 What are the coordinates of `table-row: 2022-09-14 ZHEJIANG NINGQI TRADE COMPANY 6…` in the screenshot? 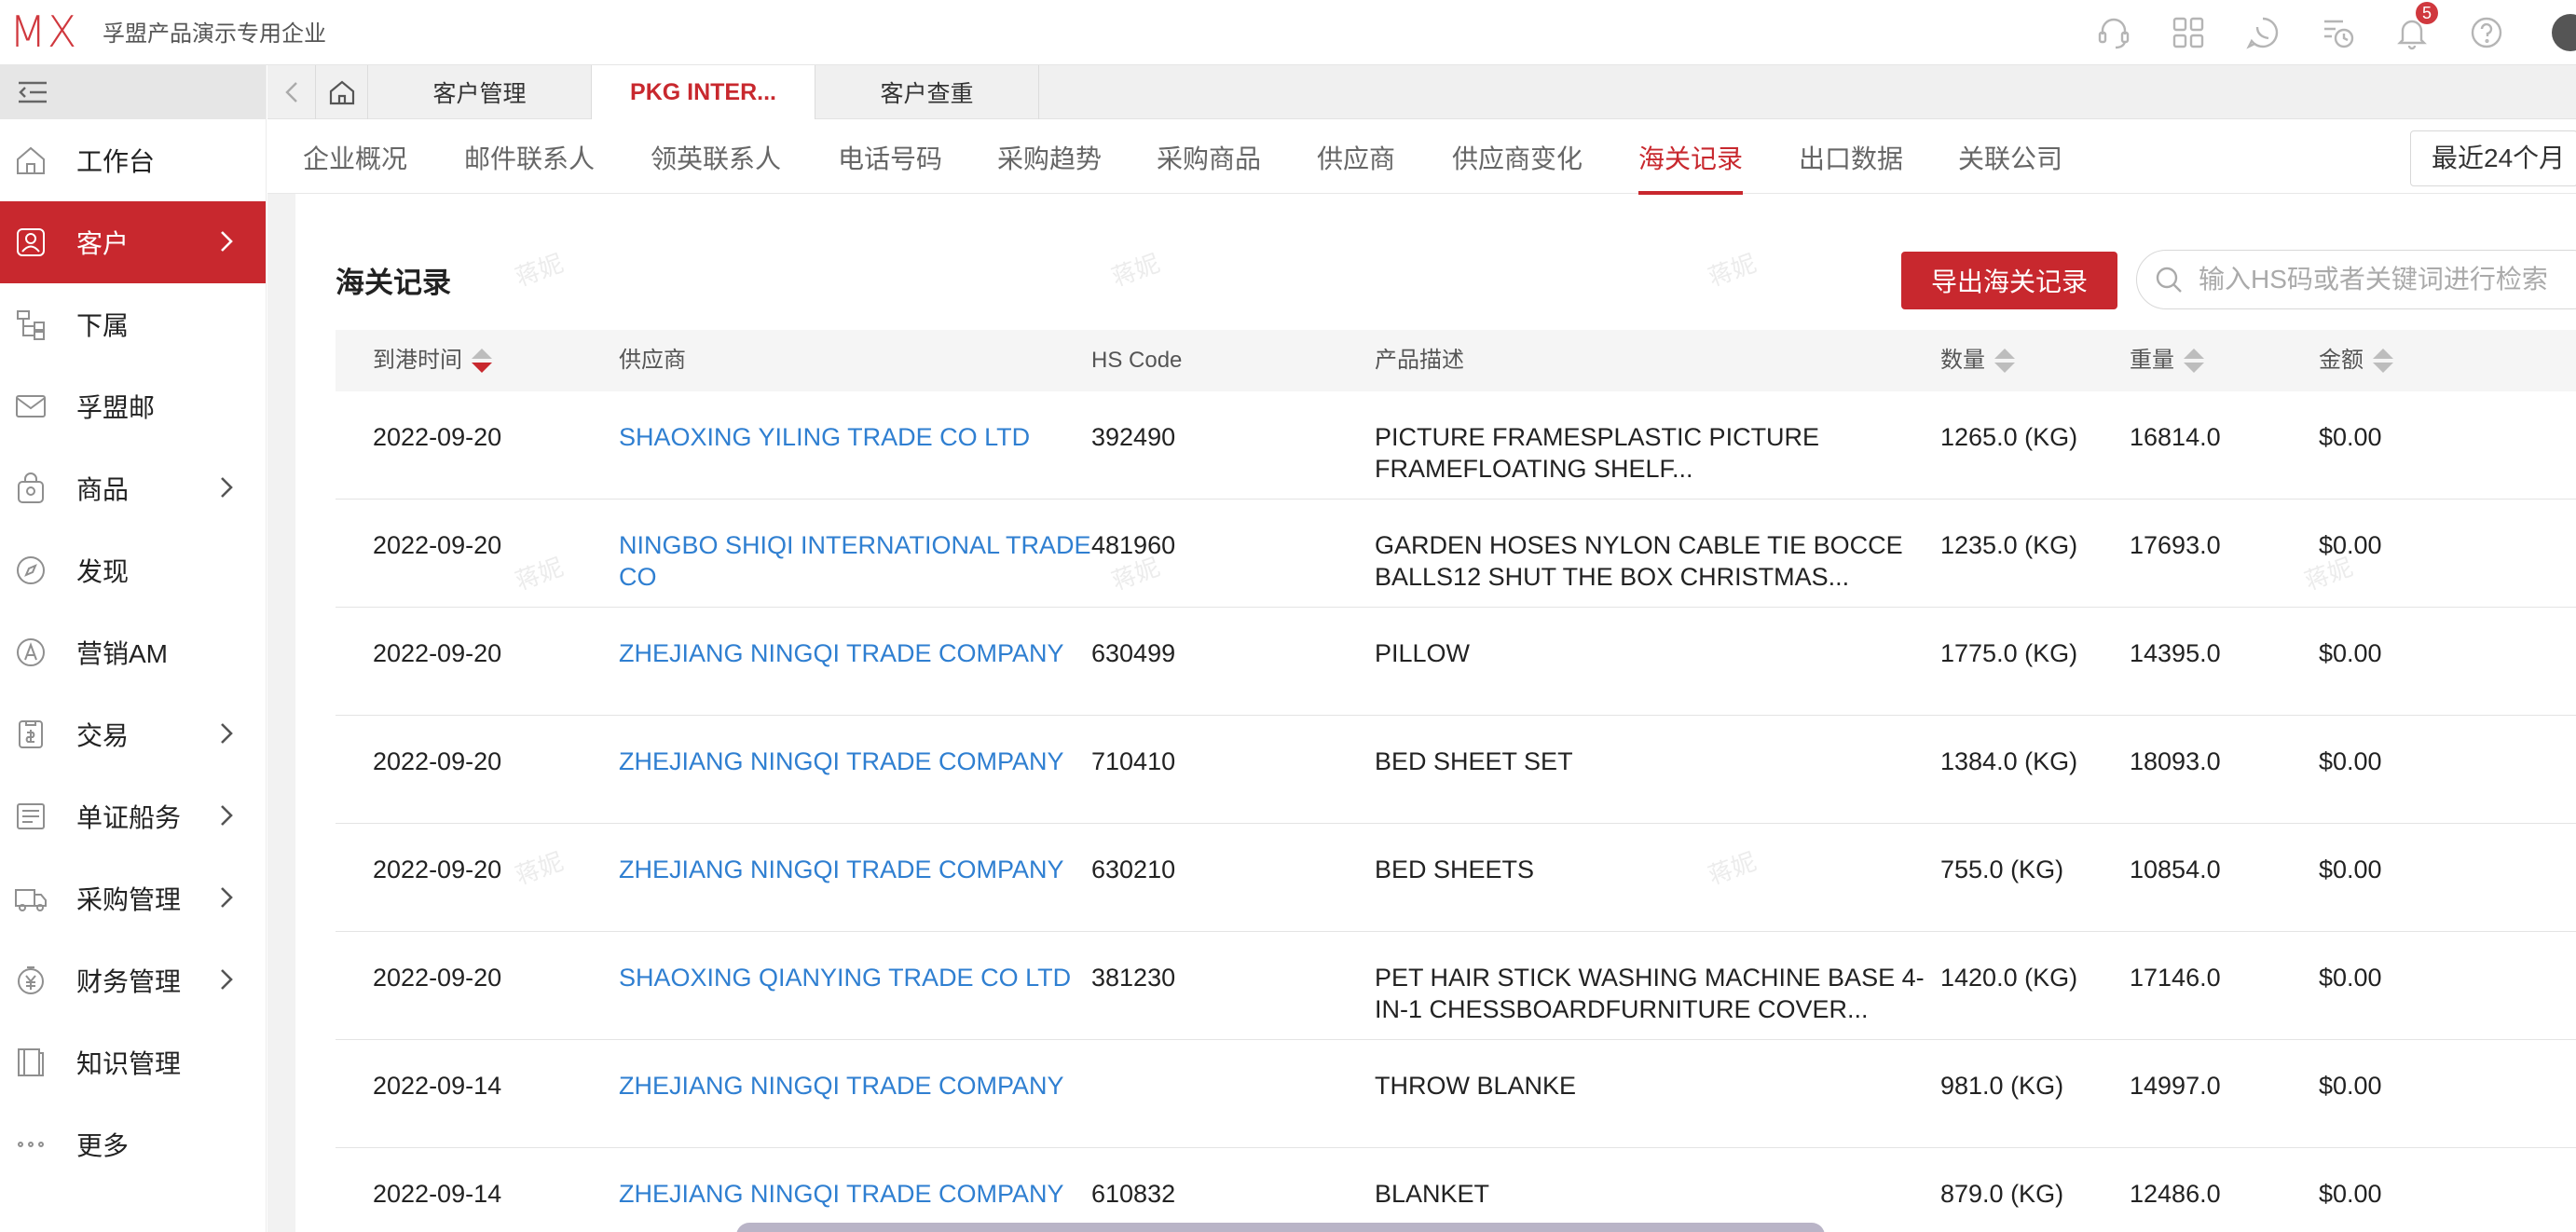 It's located at (1456, 1190).